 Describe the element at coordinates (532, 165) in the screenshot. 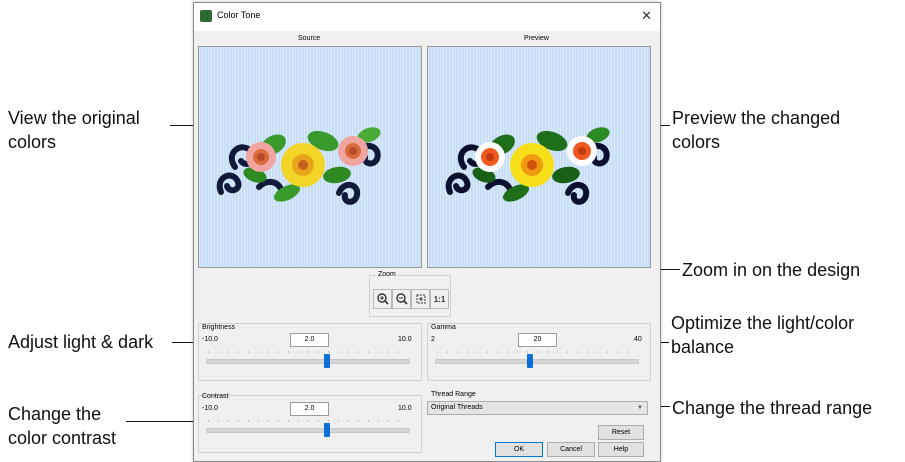

I see `preview-flower-center` at that location.